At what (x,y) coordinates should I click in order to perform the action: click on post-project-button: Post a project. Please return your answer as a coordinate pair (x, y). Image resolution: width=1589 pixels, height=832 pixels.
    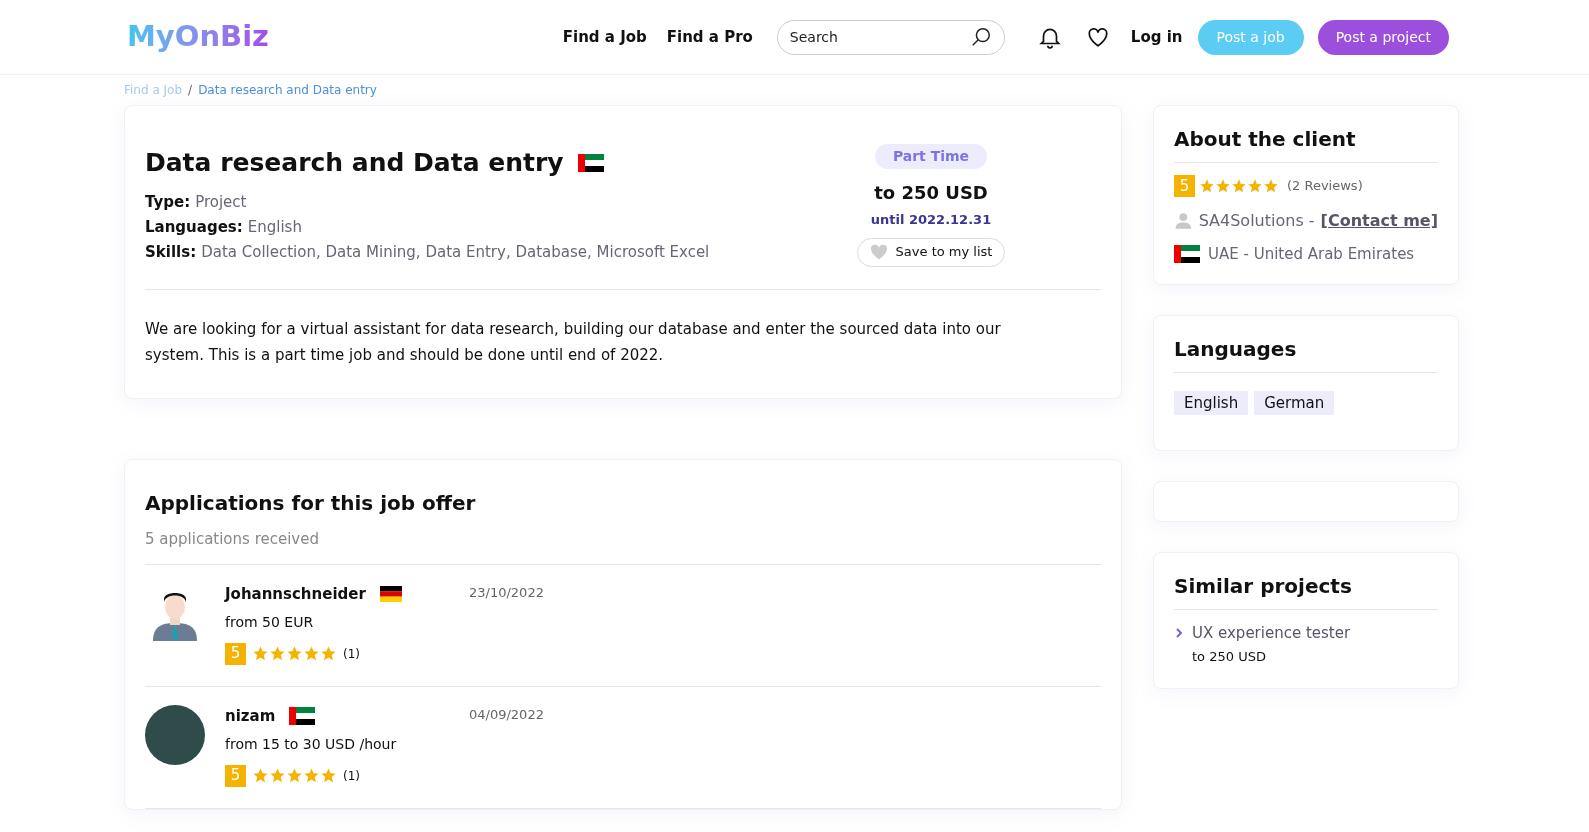
    Looking at the image, I should click on (1383, 37).